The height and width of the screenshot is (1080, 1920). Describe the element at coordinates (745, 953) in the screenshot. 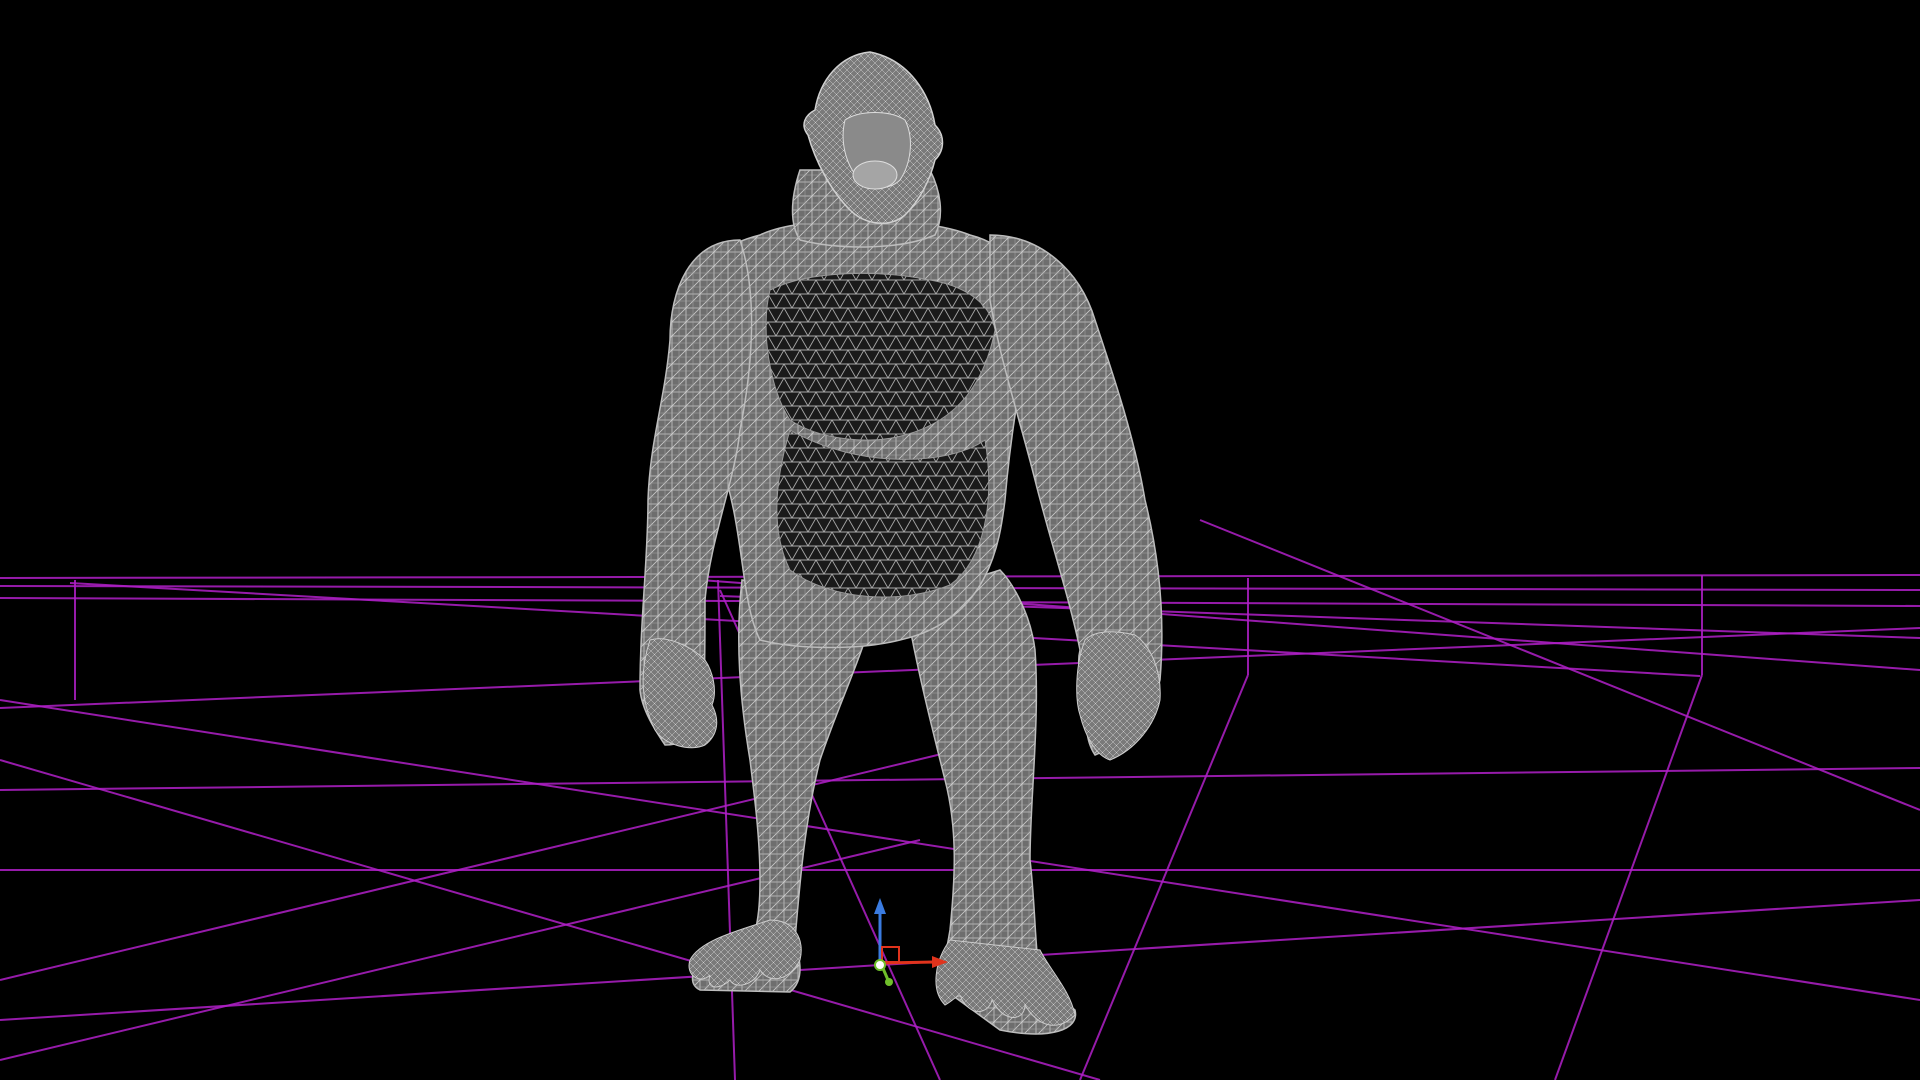

I see `gorilla-left-foot` at that location.